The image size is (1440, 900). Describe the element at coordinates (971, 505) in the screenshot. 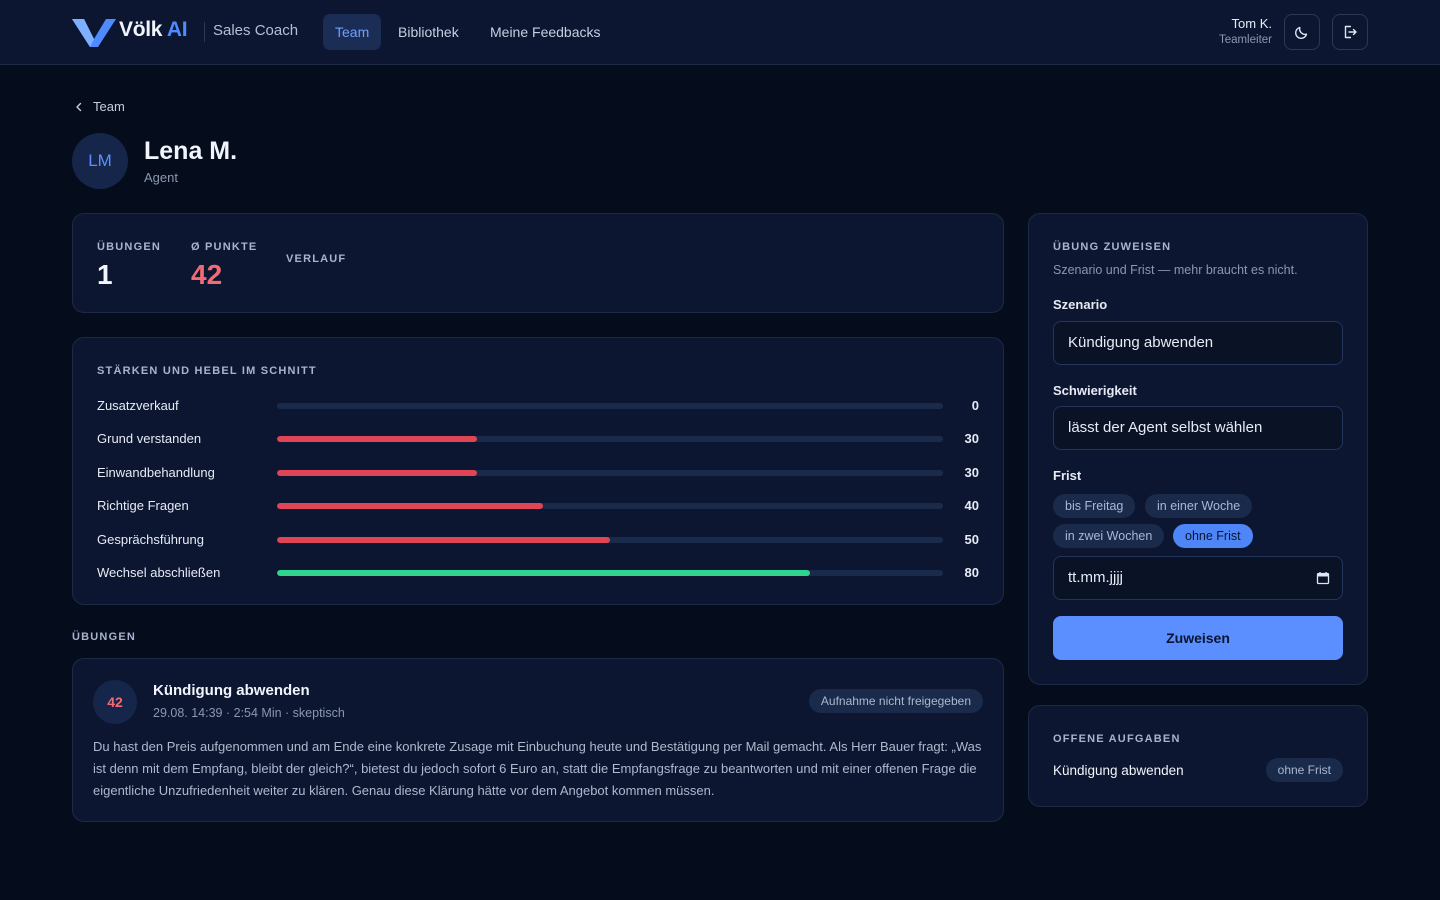

I see `strength-value: 40` at that location.